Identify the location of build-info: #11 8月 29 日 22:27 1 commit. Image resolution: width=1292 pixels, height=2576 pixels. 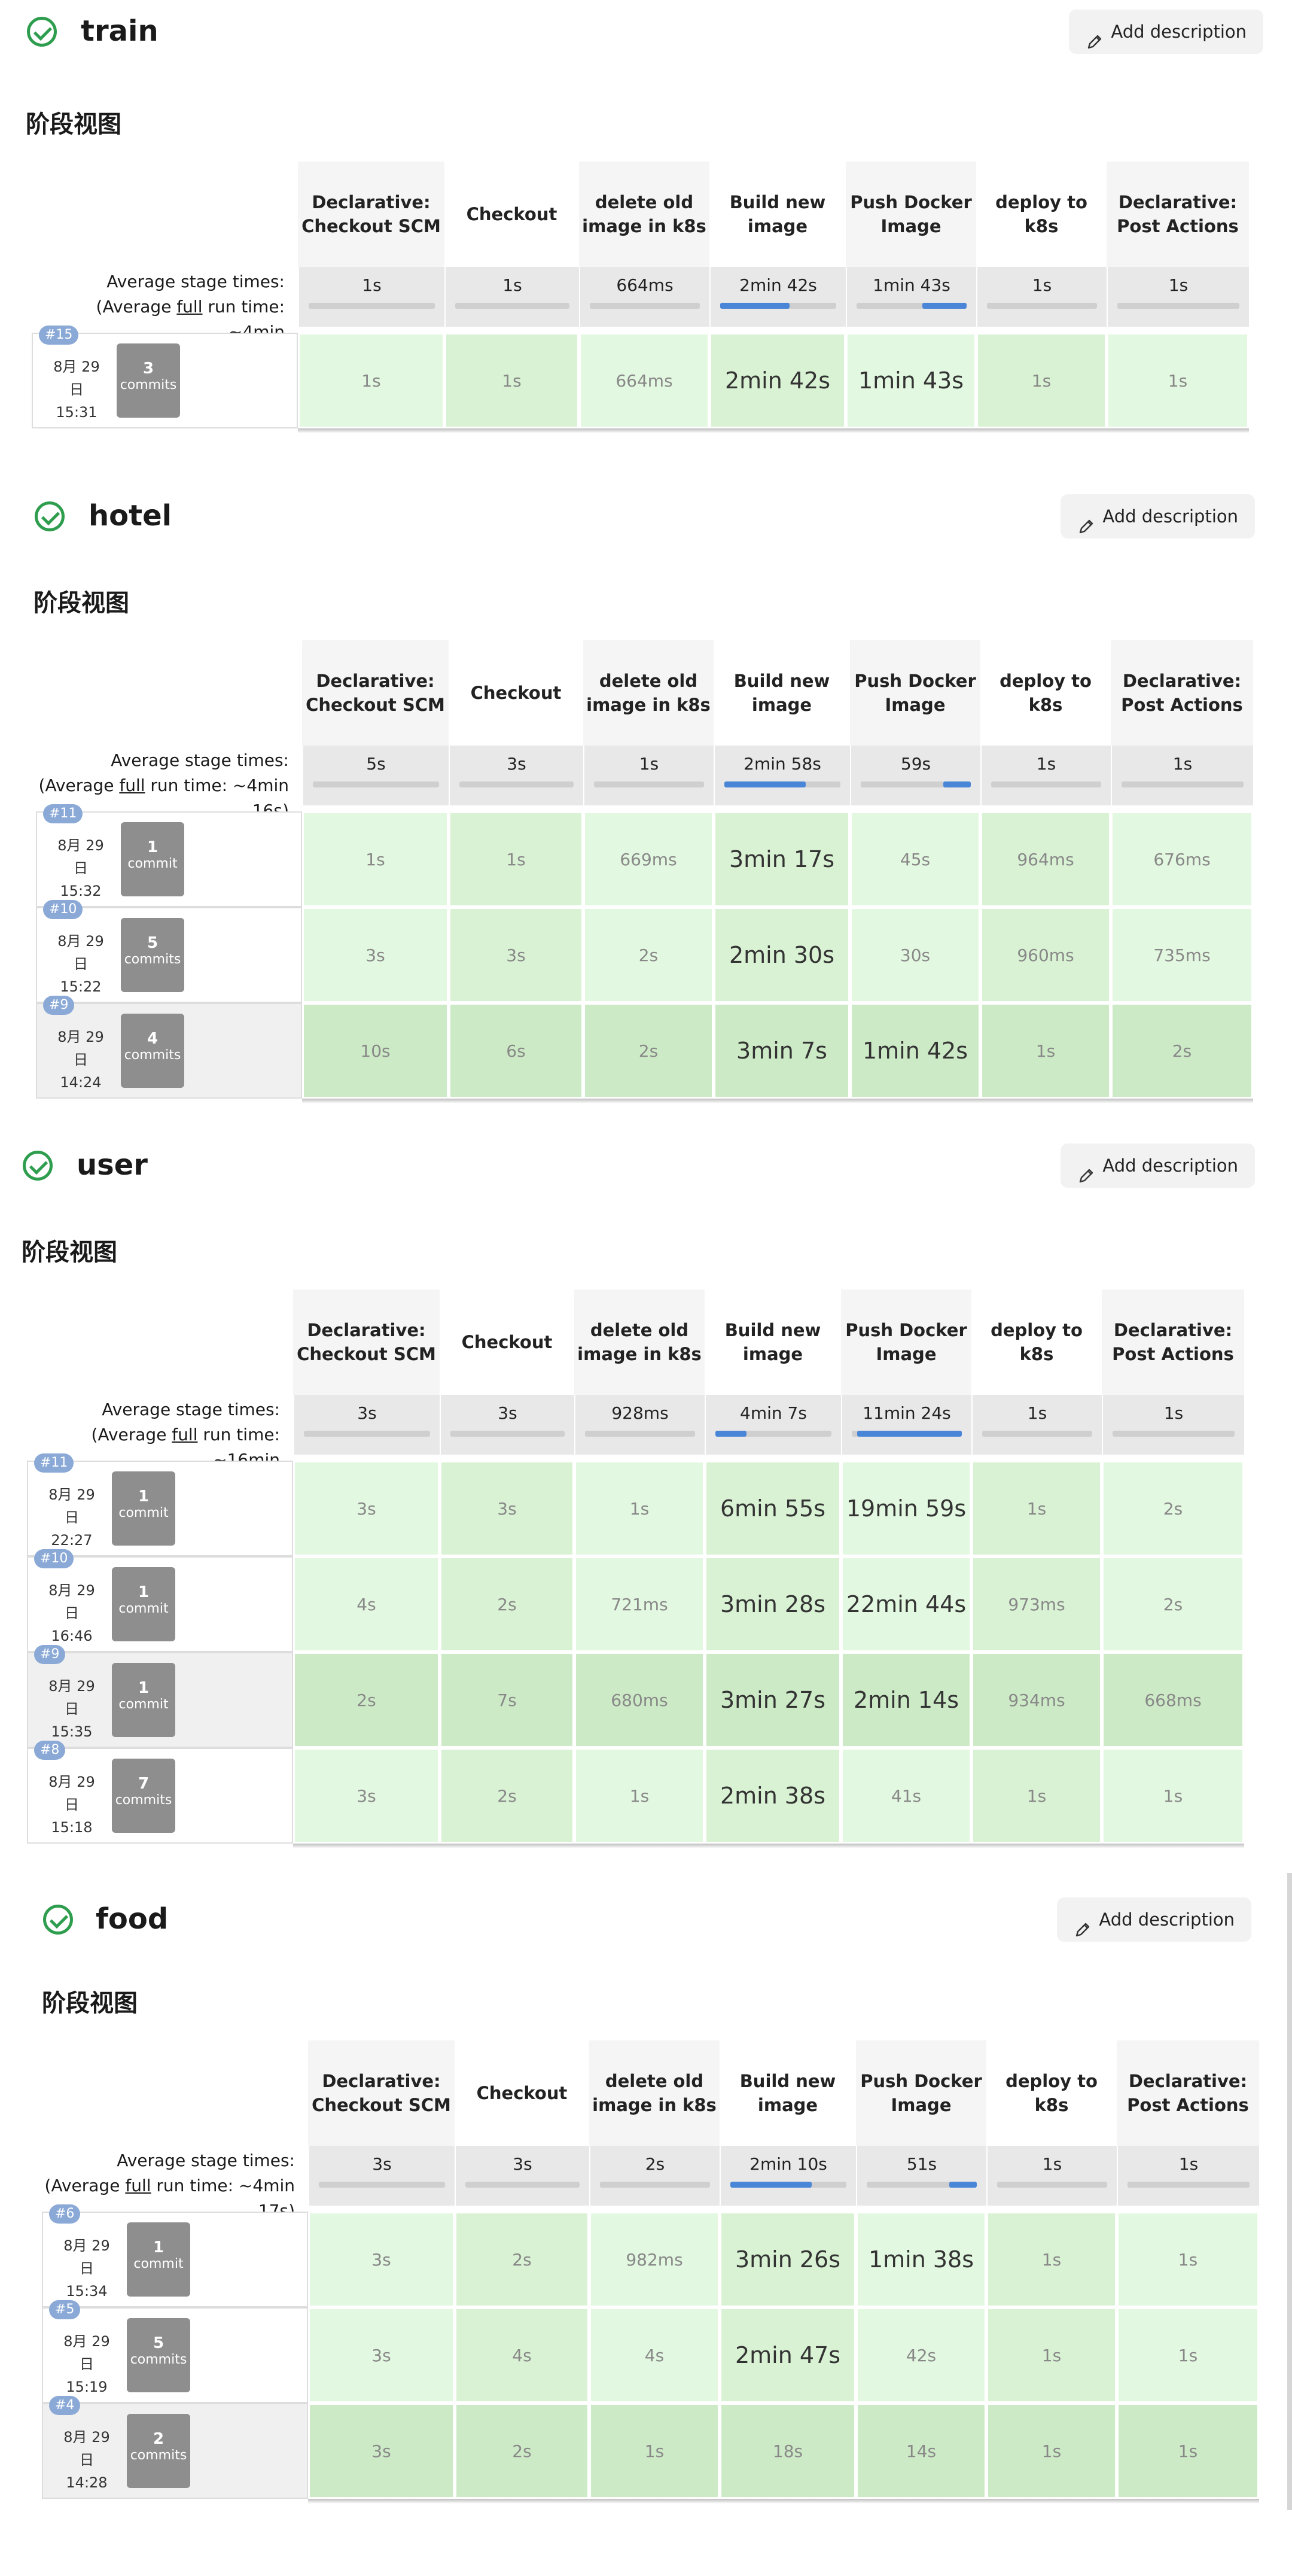
(160, 1504).